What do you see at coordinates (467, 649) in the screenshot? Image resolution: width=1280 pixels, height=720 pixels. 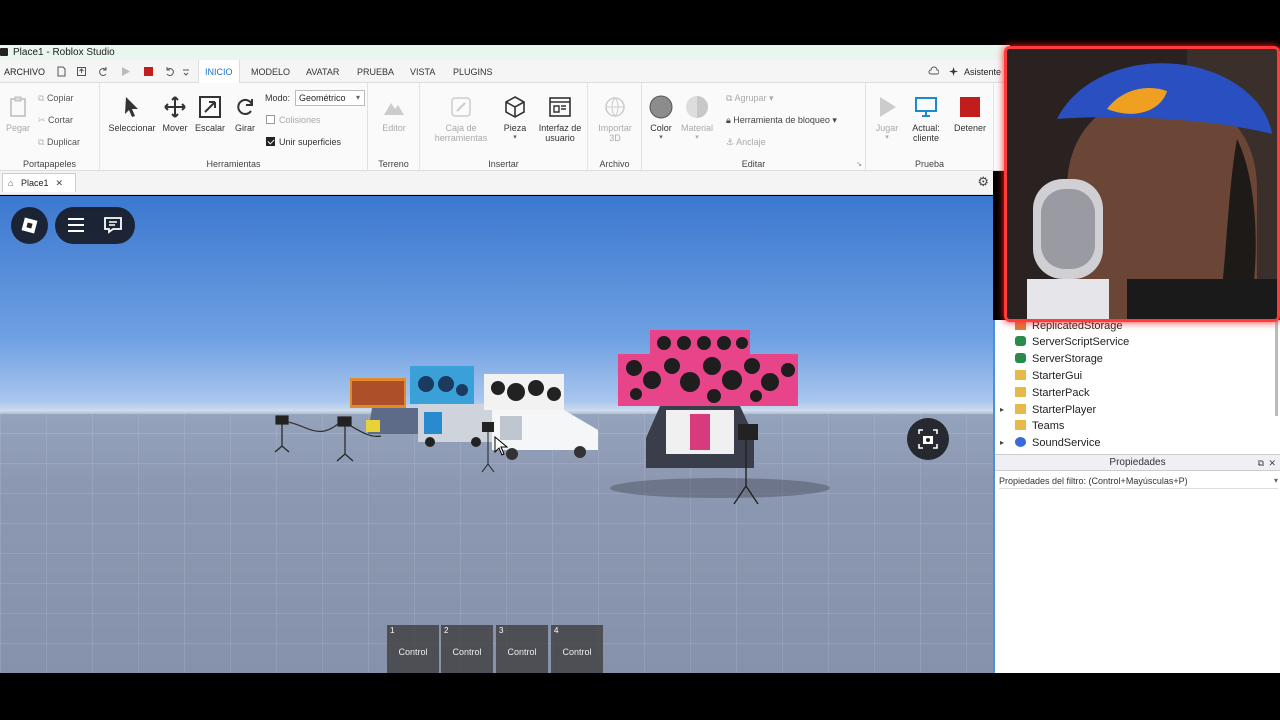 I see `hotbar-slot-2: 2 Control` at bounding box center [467, 649].